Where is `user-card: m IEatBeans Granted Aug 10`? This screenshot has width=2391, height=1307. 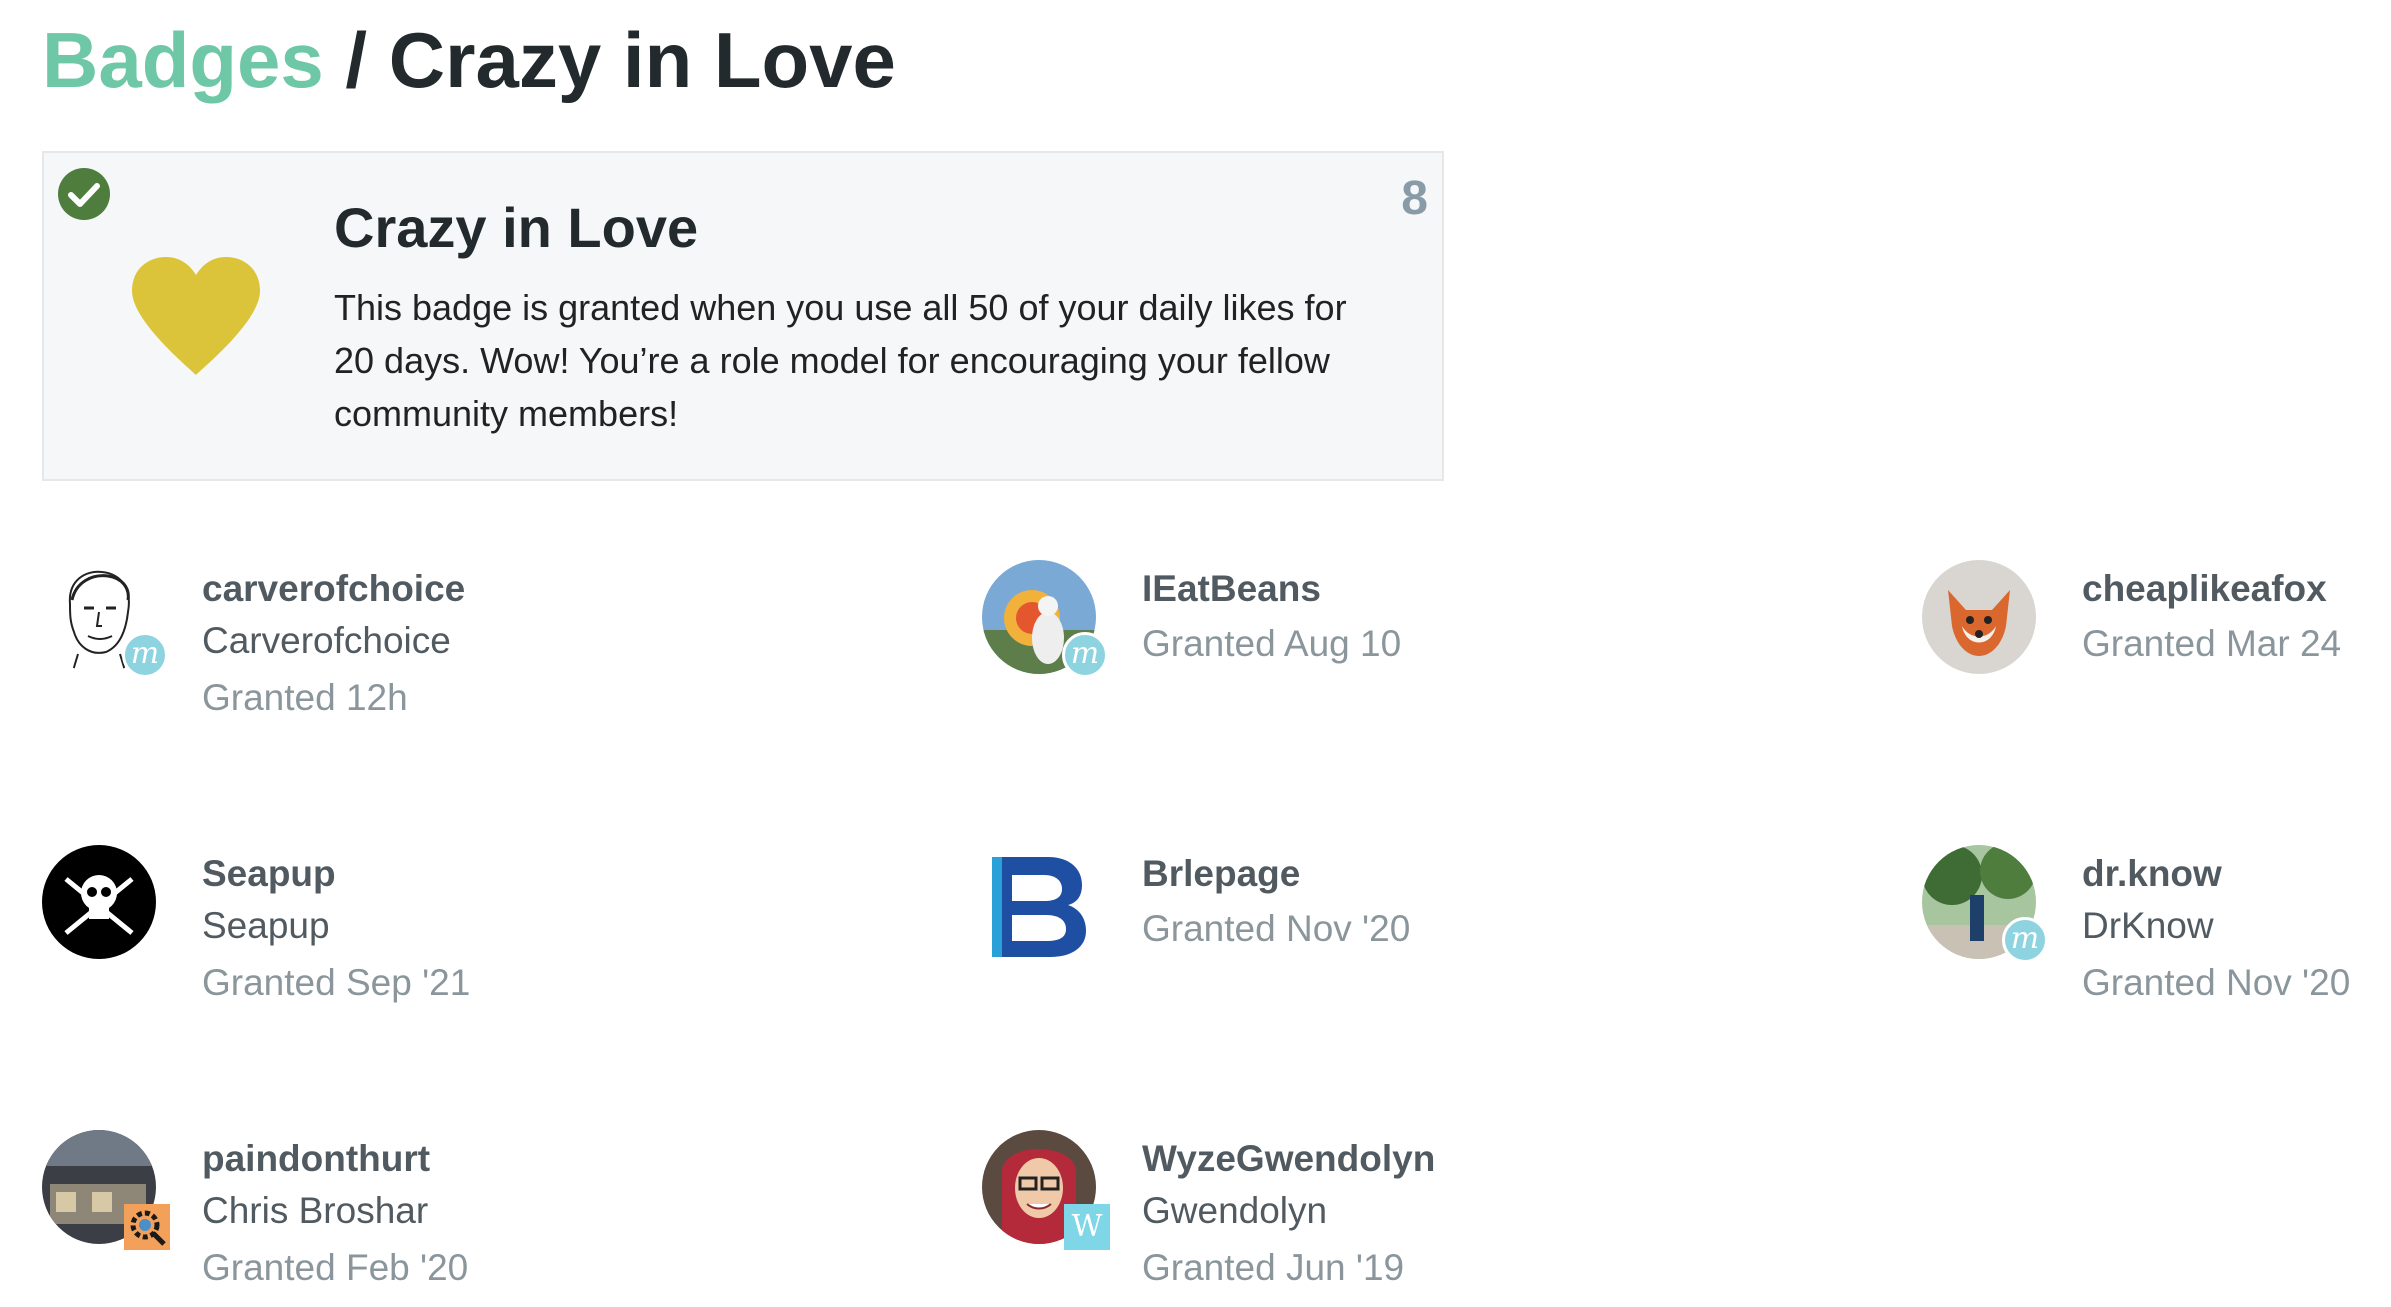
user-card: m IEatBeans Granted Aug 10 is located at coordinates (1302, 675).